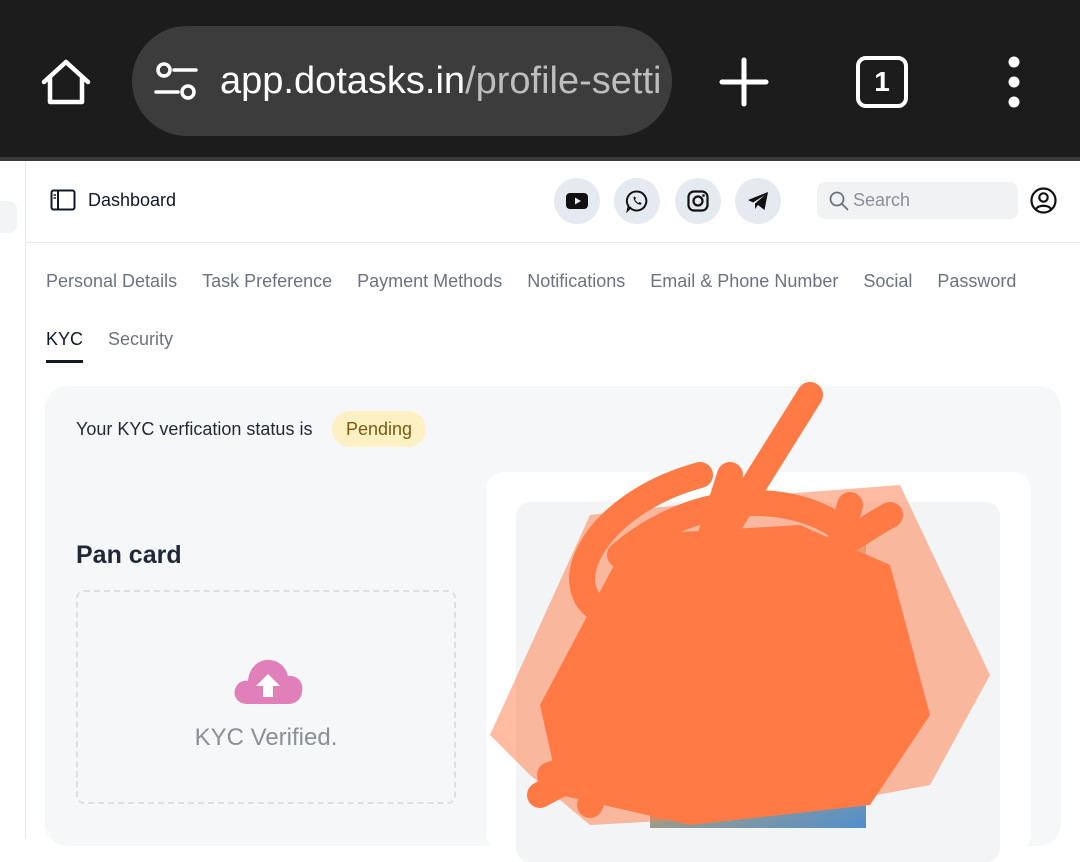 The height and width of the screenshot is (862, 1080). I want to click on tab-notifications: Notifications, so click(576, 282).